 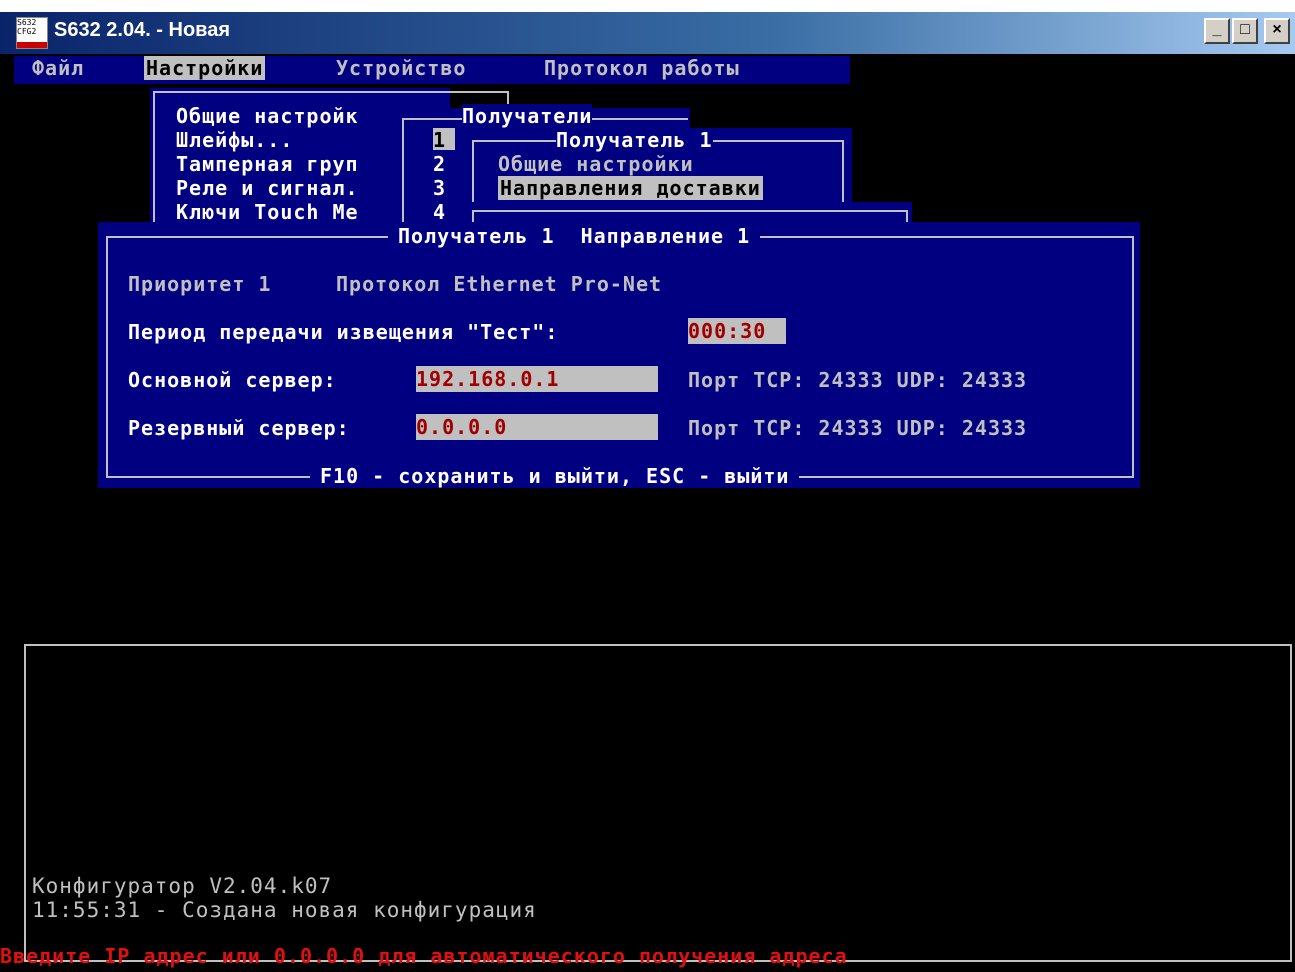 What do you see at coordinates (737, 331) in the screenshot?
I see `test-period-input: 000:30` at bounding box center [737, 331].